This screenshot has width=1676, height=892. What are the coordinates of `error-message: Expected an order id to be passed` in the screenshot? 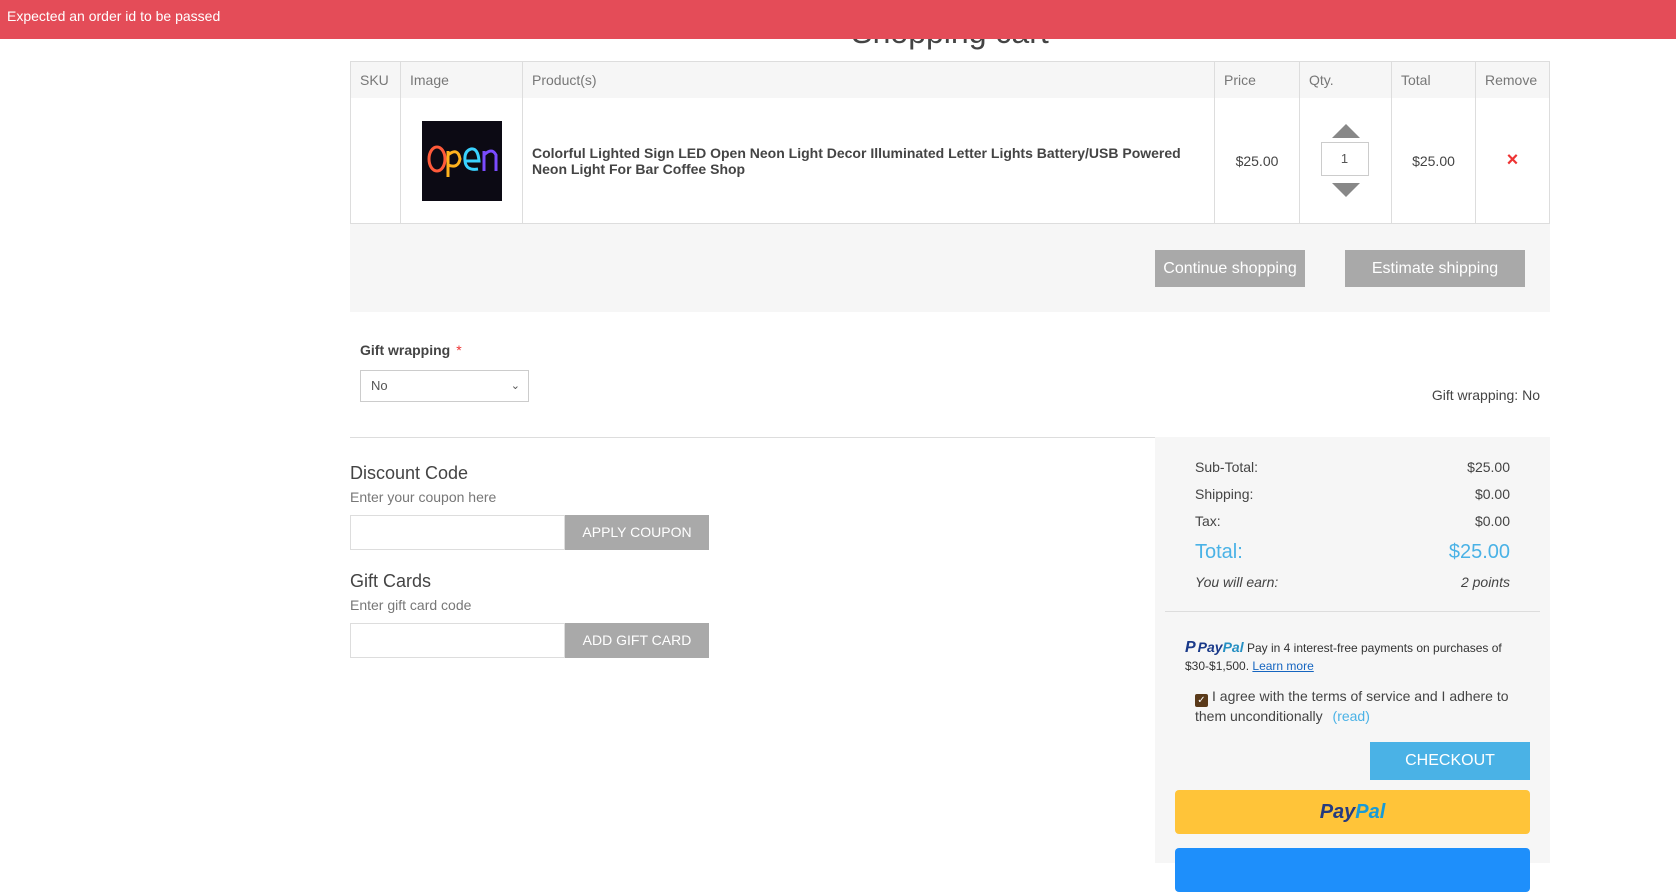 It's located at (114, 16).